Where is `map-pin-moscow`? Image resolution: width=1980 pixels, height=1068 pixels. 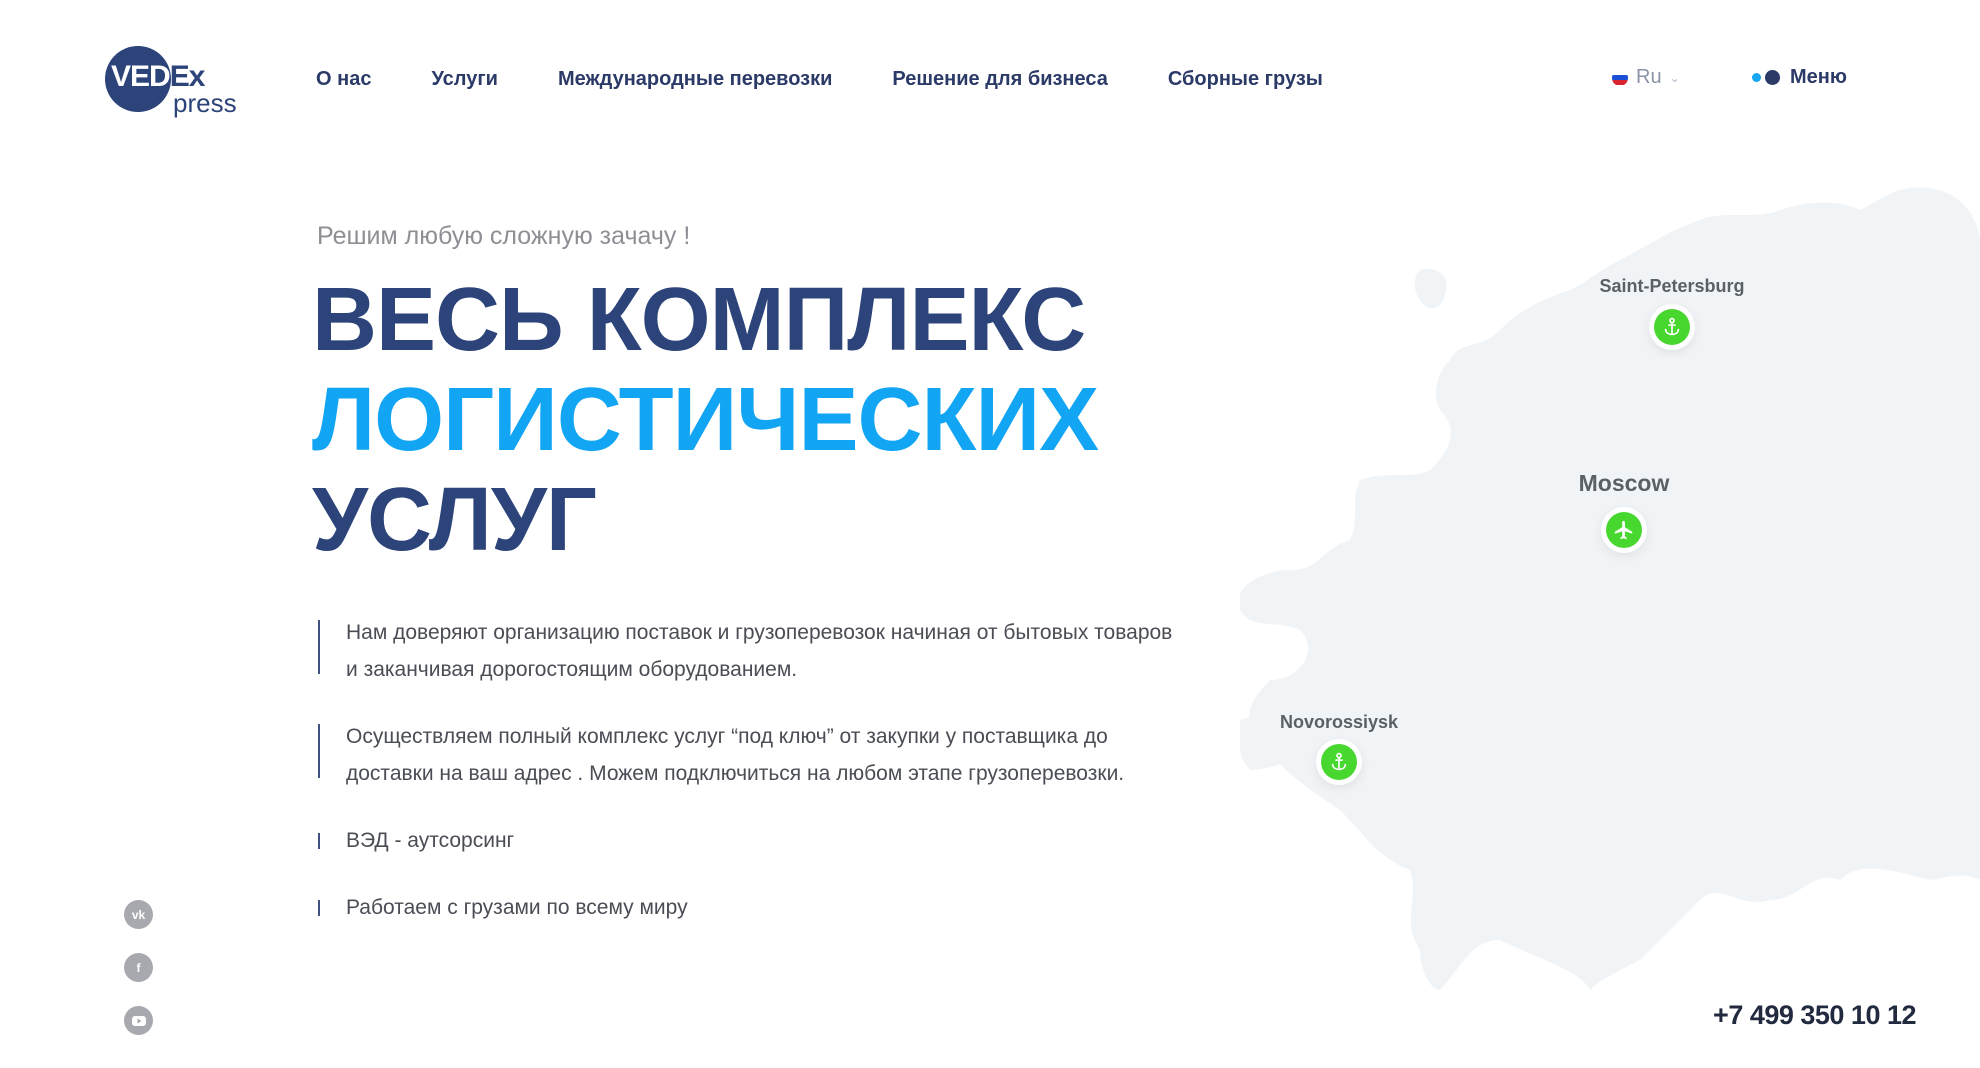 map-pin-moscow is located at coordinates (1624, 530).